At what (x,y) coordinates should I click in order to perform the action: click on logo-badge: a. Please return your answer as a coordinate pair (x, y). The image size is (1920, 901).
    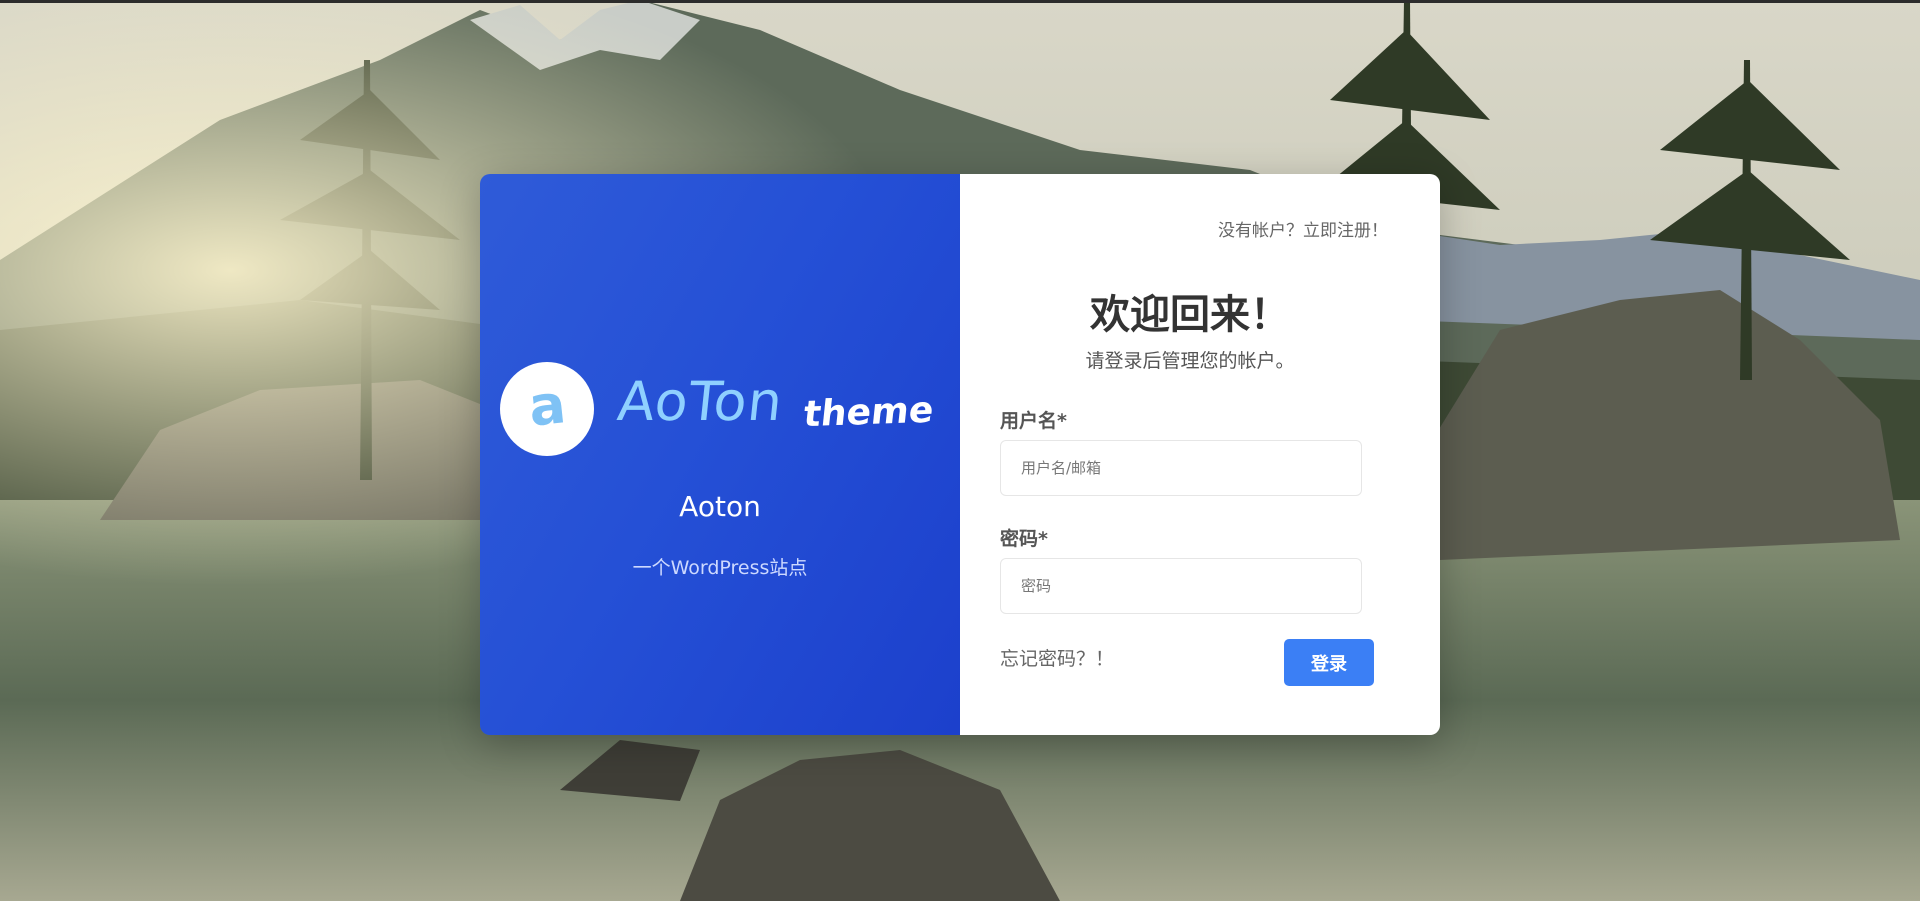
    Looking at the image, I should click on (547, 409).